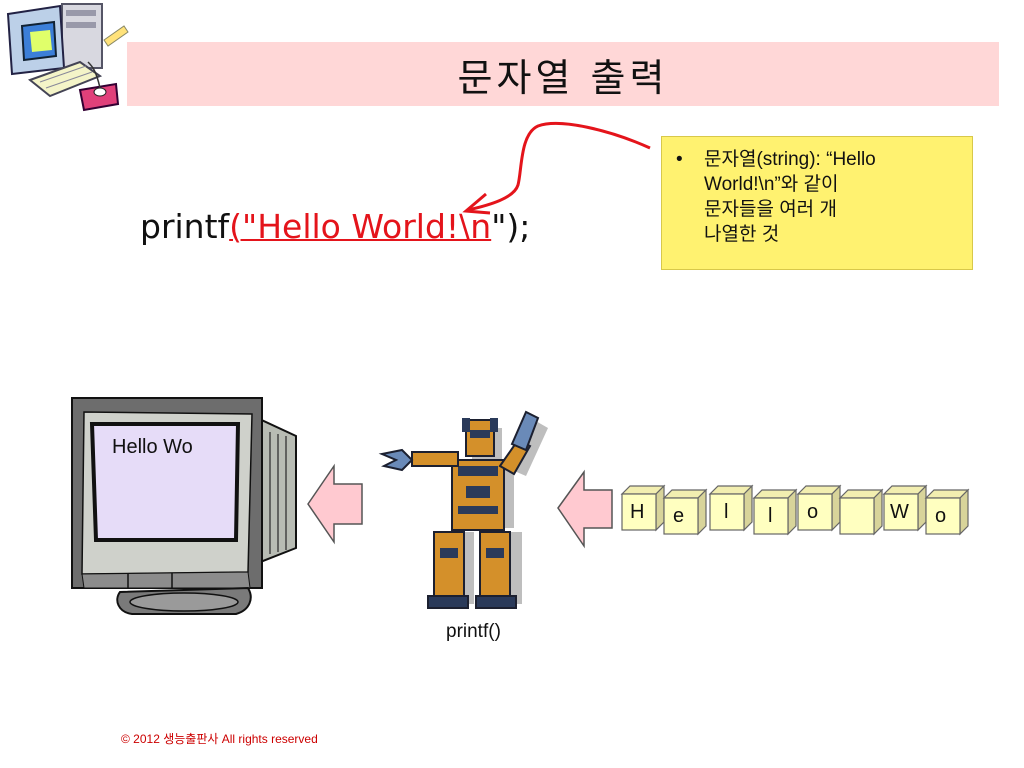 This screenshot has height=768, width=1024. Describe the element at coordinates (184, 506) in the screenshot. I see `monitor-clipart` at that location.